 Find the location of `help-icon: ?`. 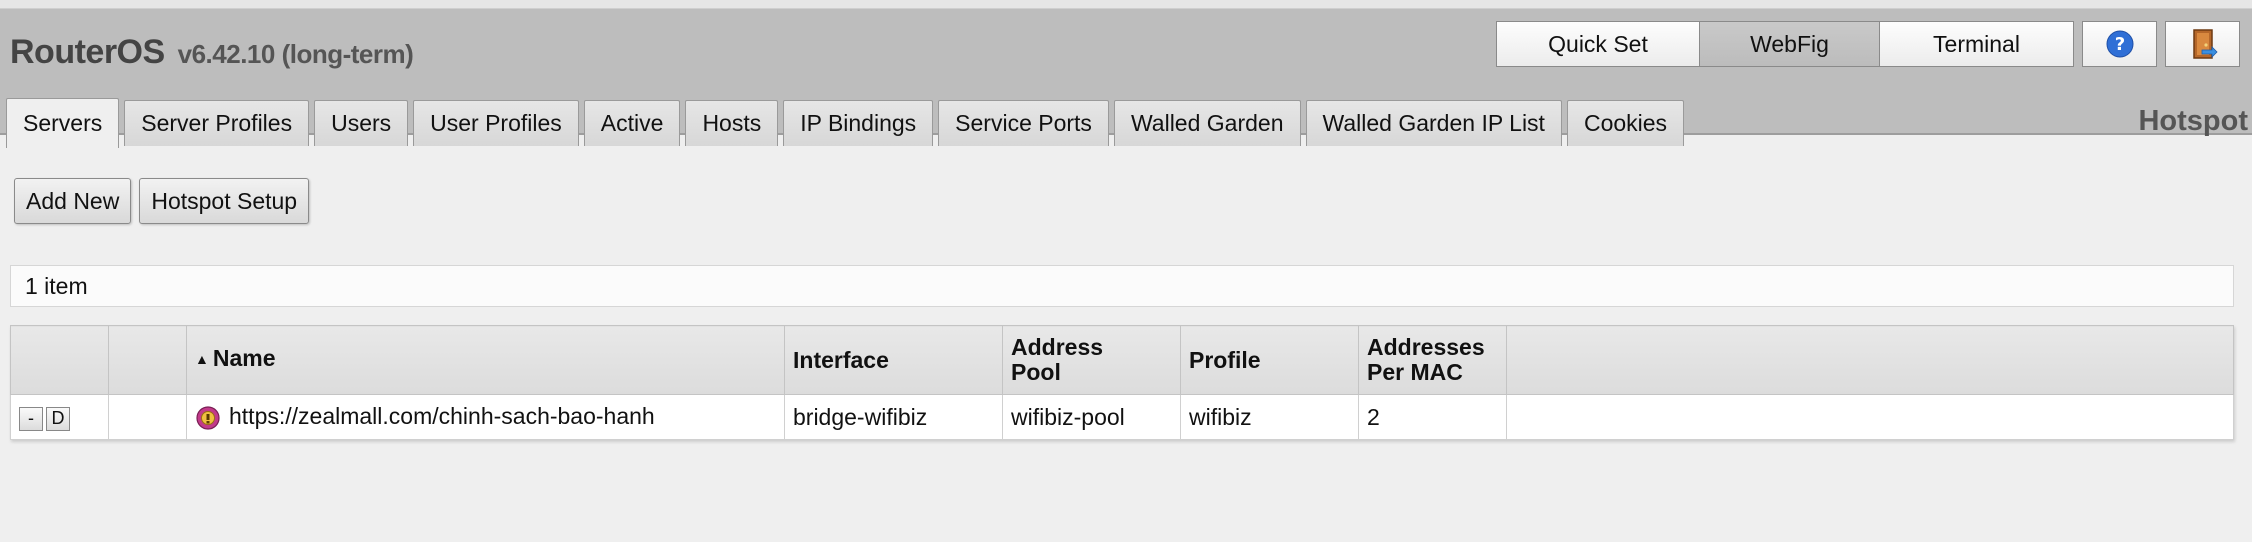

help-icon: ? is located at coordinates (2119, 44).